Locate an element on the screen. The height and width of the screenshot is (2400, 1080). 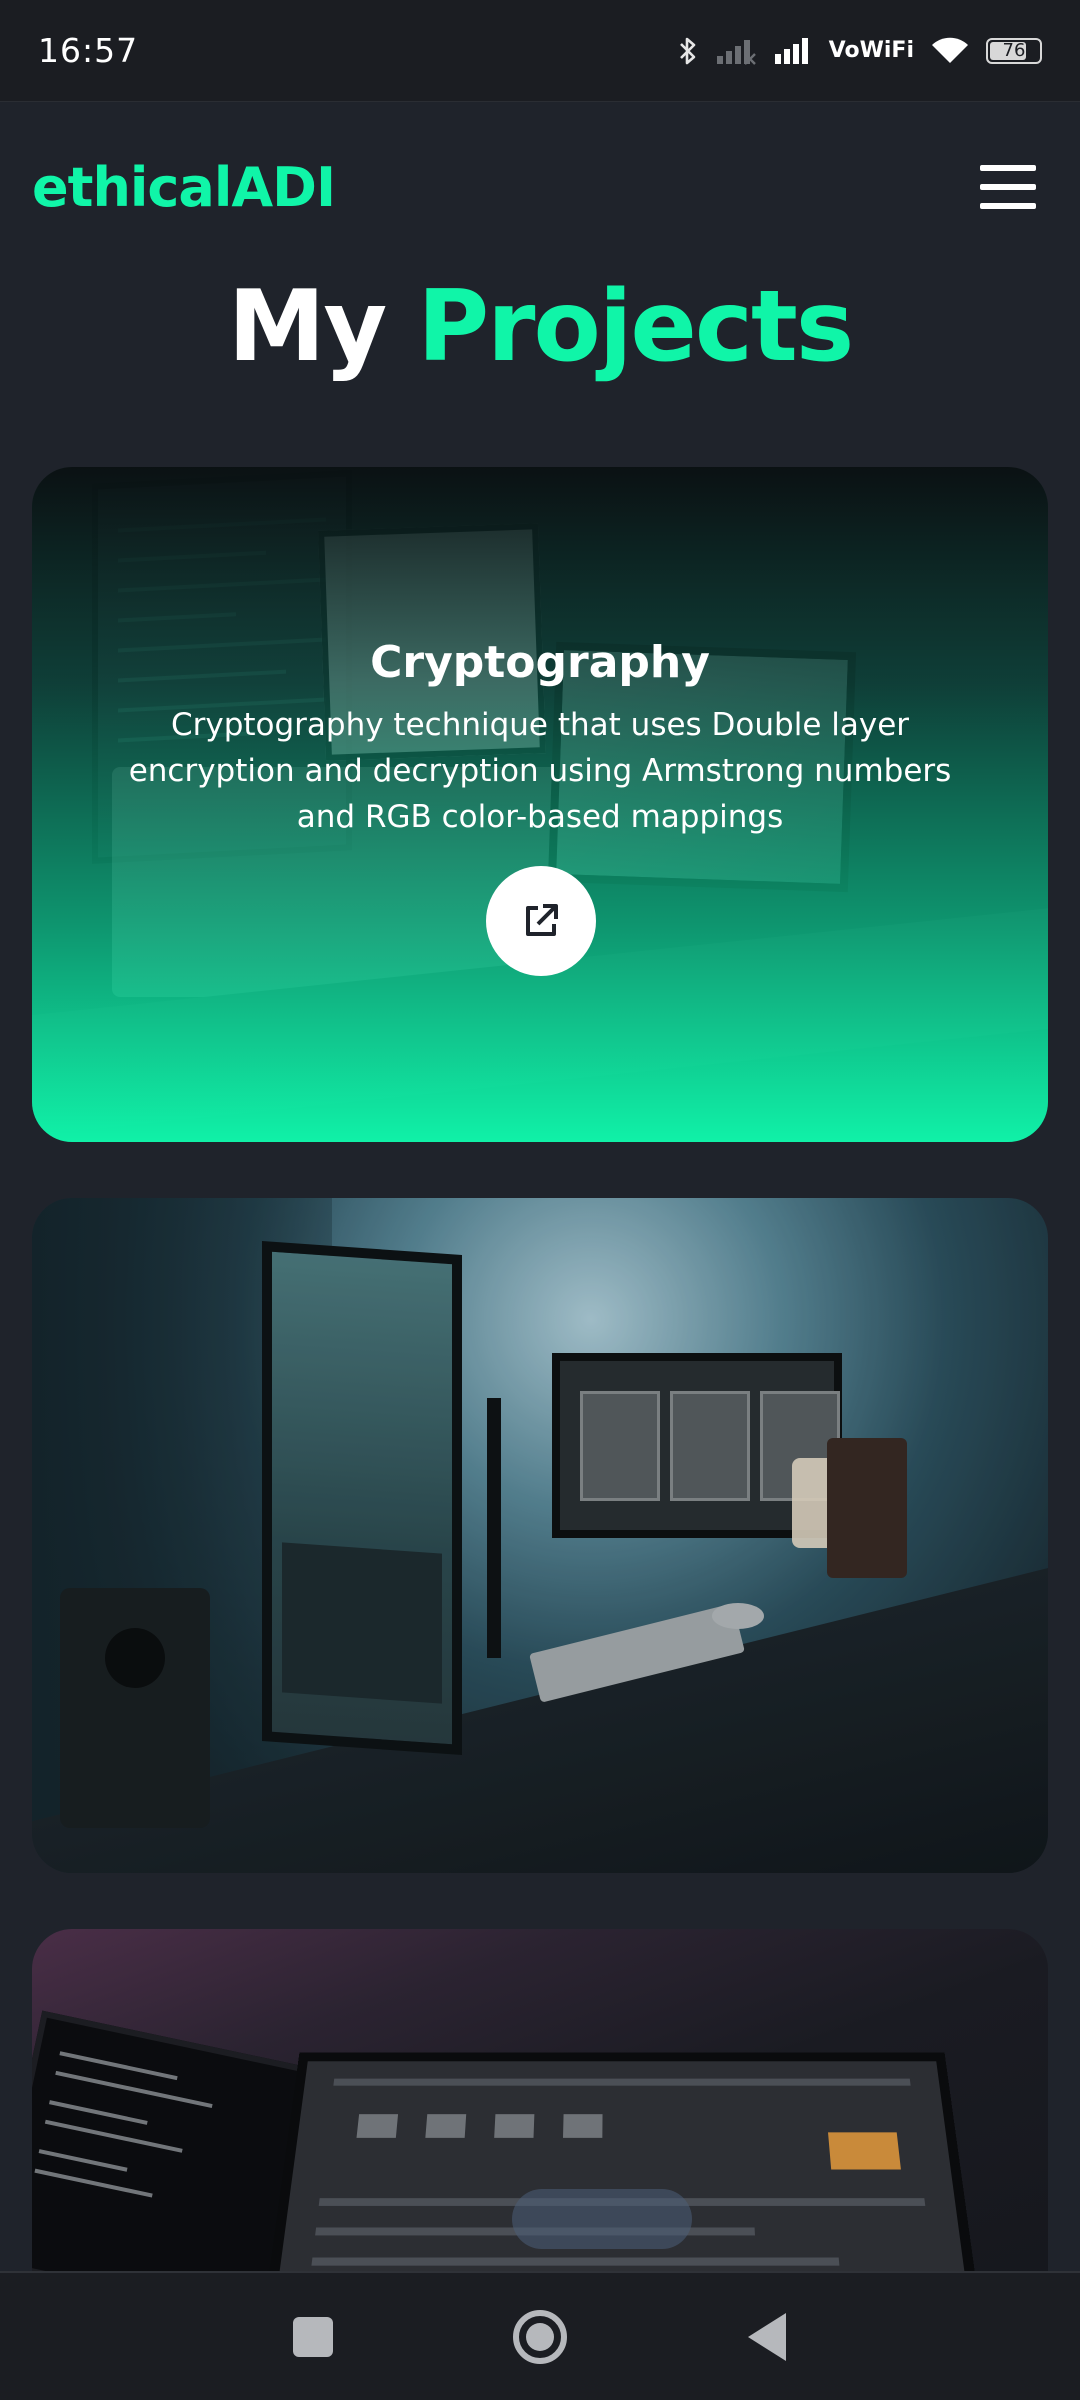
page-title-word-1: My is located at coordinates (307, 327).